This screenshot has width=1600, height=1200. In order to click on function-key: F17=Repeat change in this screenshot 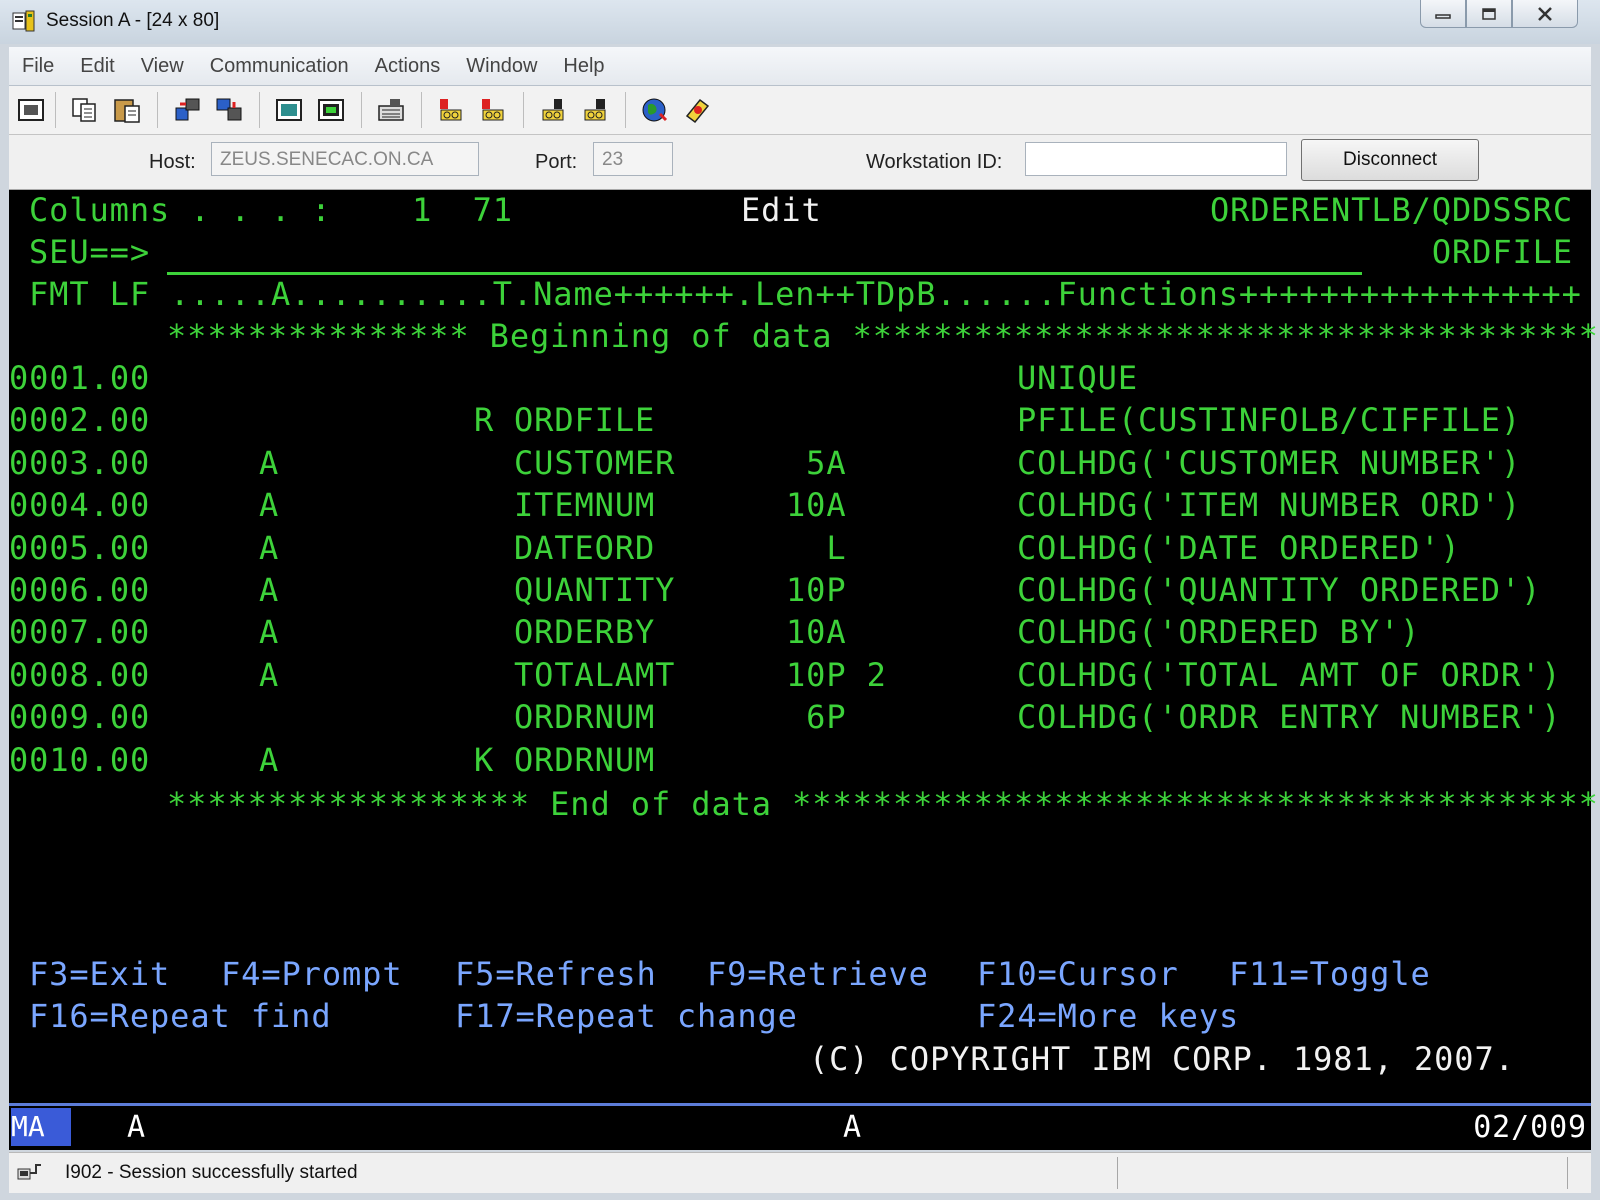, I will do `click(626, 1016)`.